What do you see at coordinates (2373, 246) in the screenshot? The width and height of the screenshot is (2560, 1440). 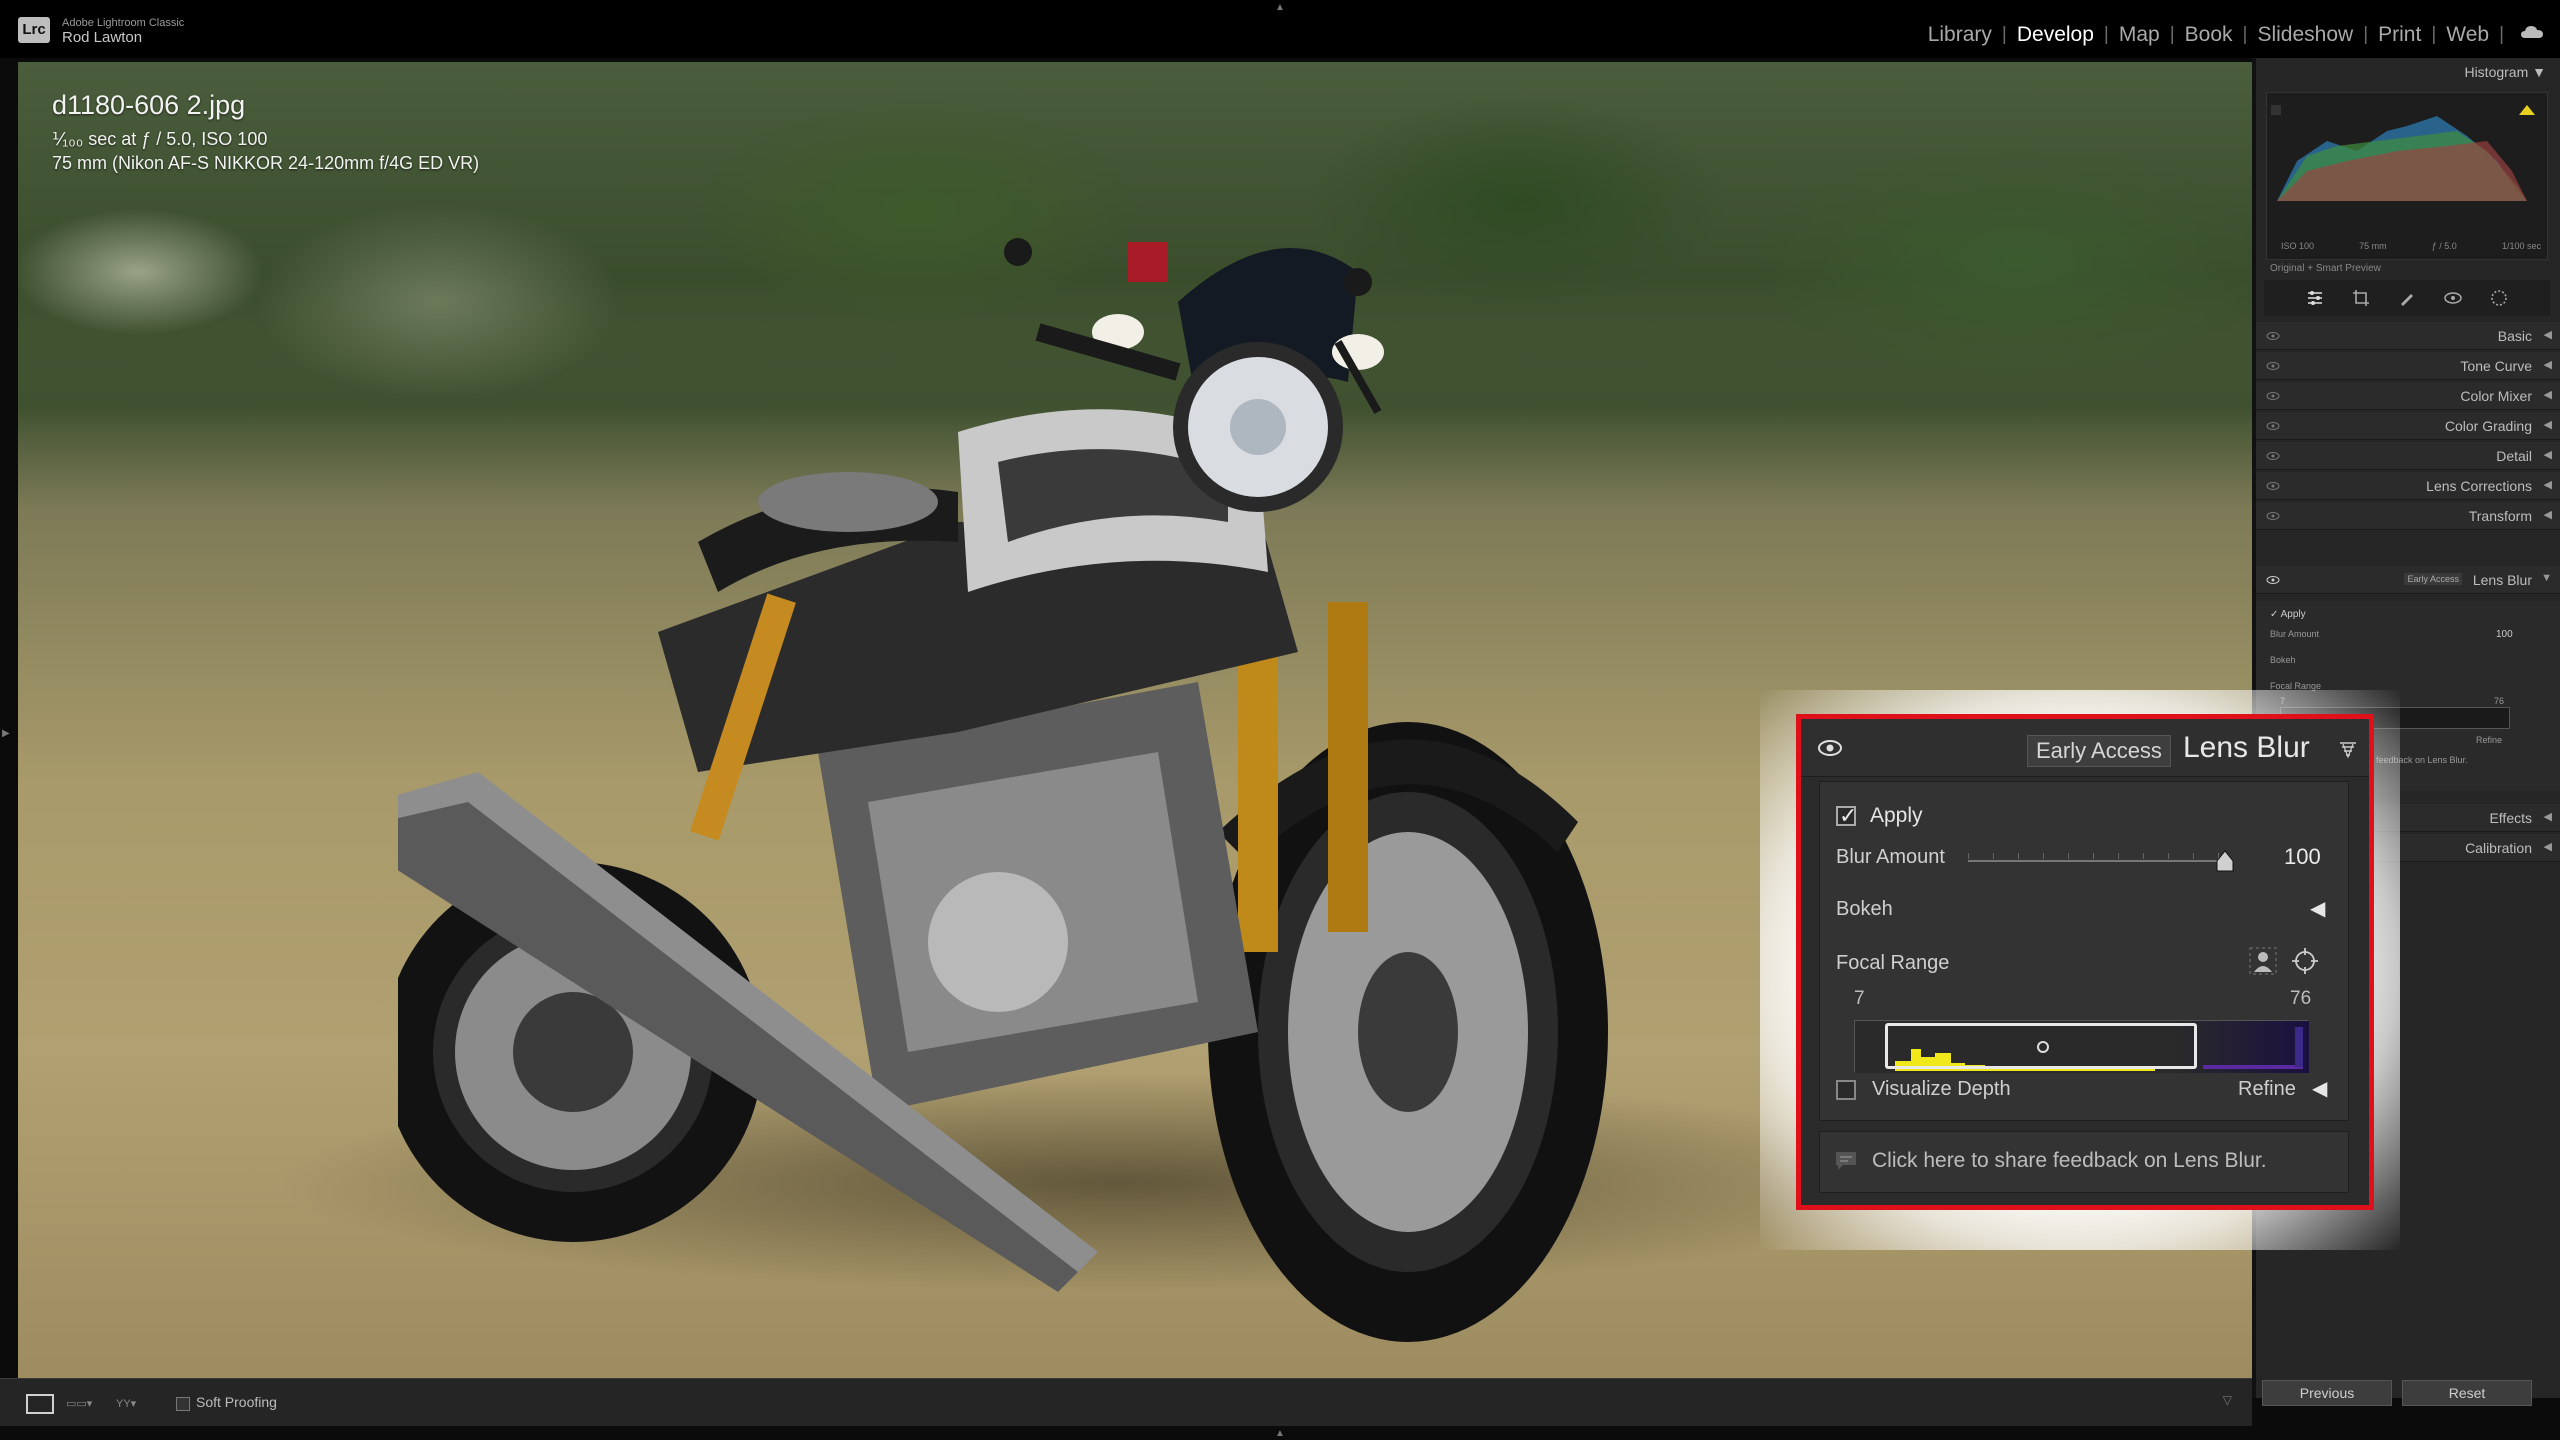 I see `hist-focal: 75 mm` at bounding box center [2373, 246].